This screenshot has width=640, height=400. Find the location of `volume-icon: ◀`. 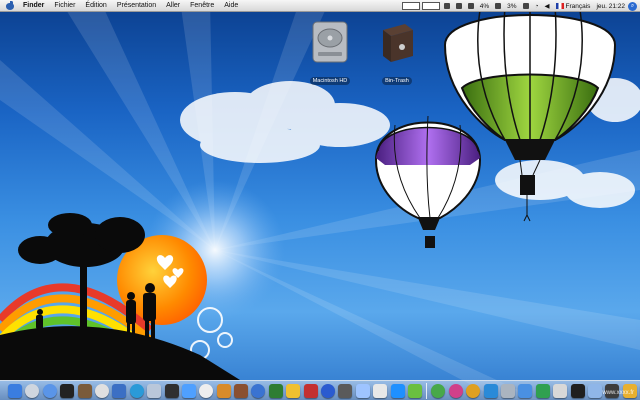

volume-icon: ◀ is located at coordinates (547, 6).